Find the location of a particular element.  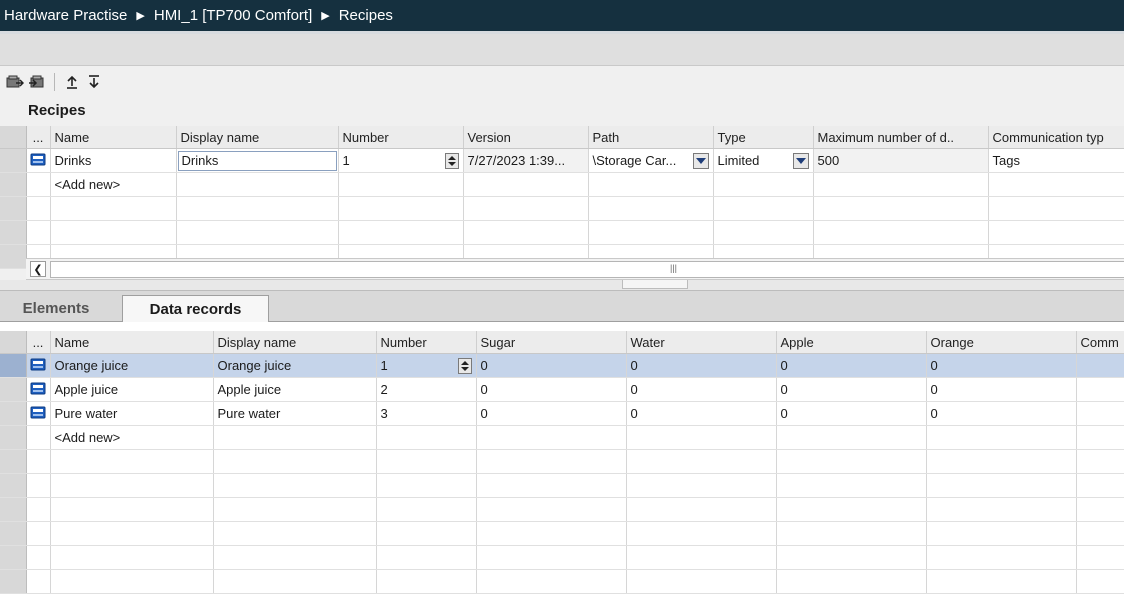

column-header-sugar: Sugar is located at coordinates (551, 342).